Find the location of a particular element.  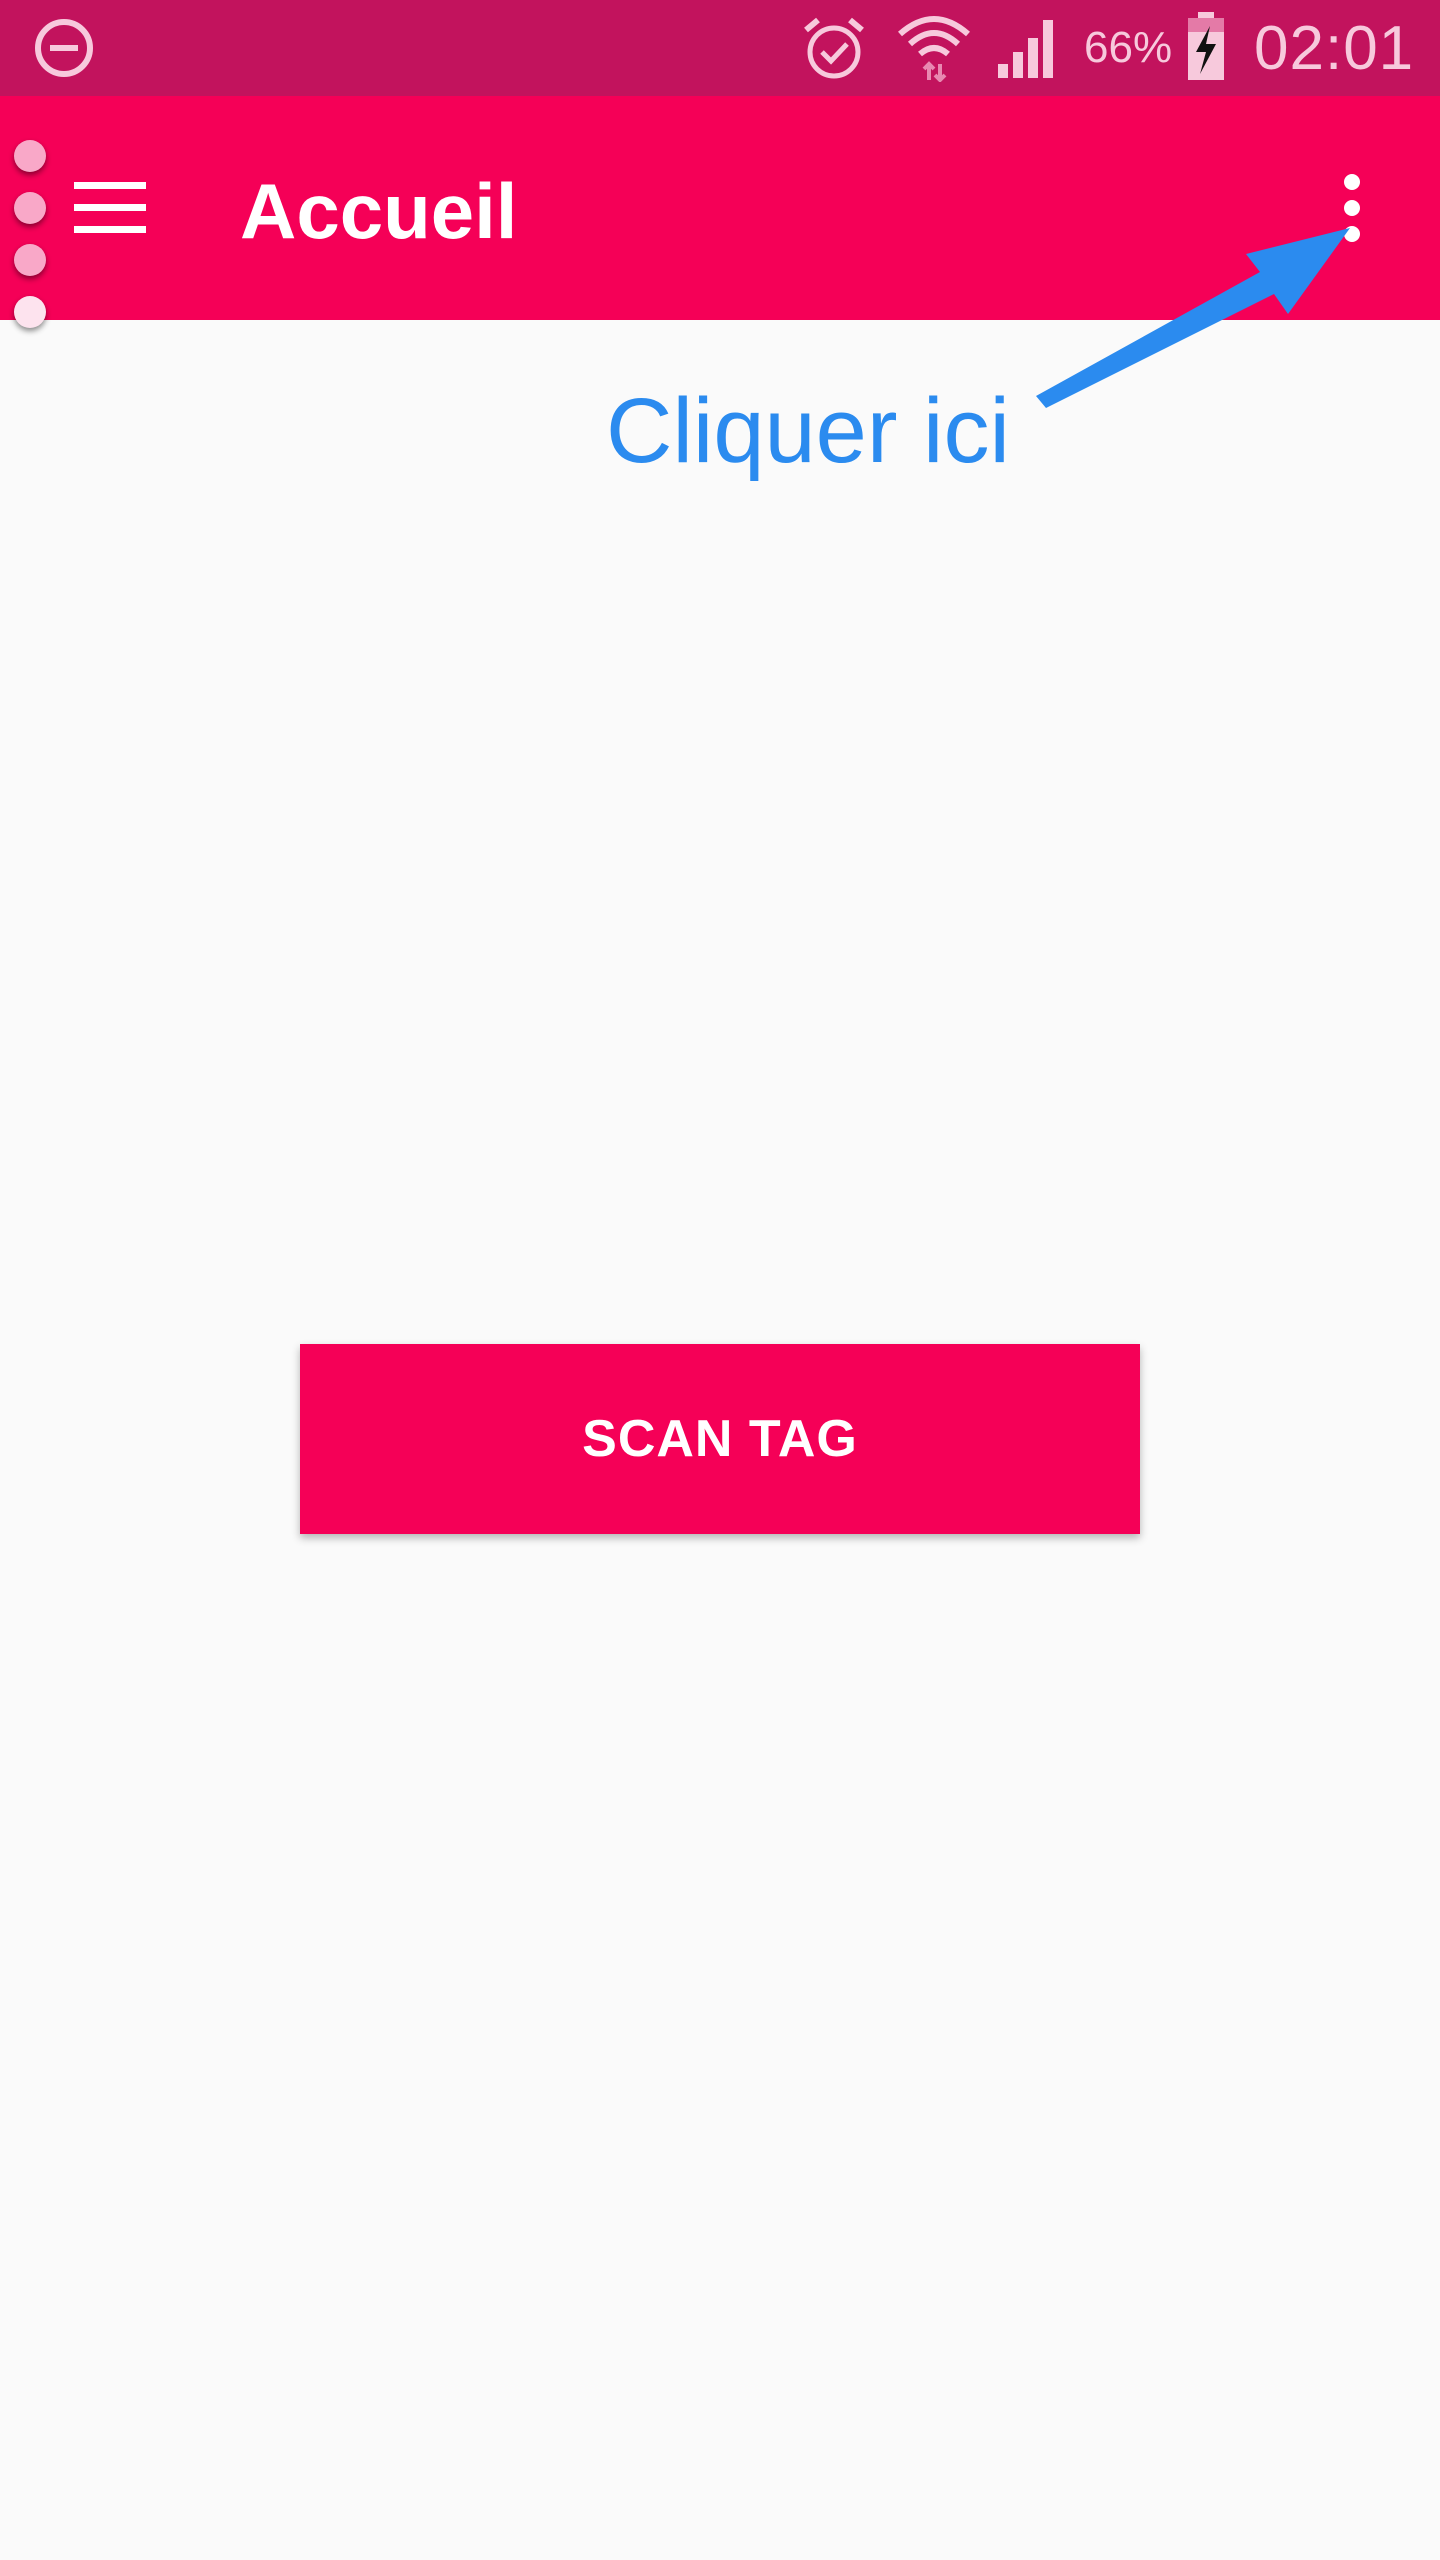

status-bar: 66% 02:01 is located at coordinates (720, 48).